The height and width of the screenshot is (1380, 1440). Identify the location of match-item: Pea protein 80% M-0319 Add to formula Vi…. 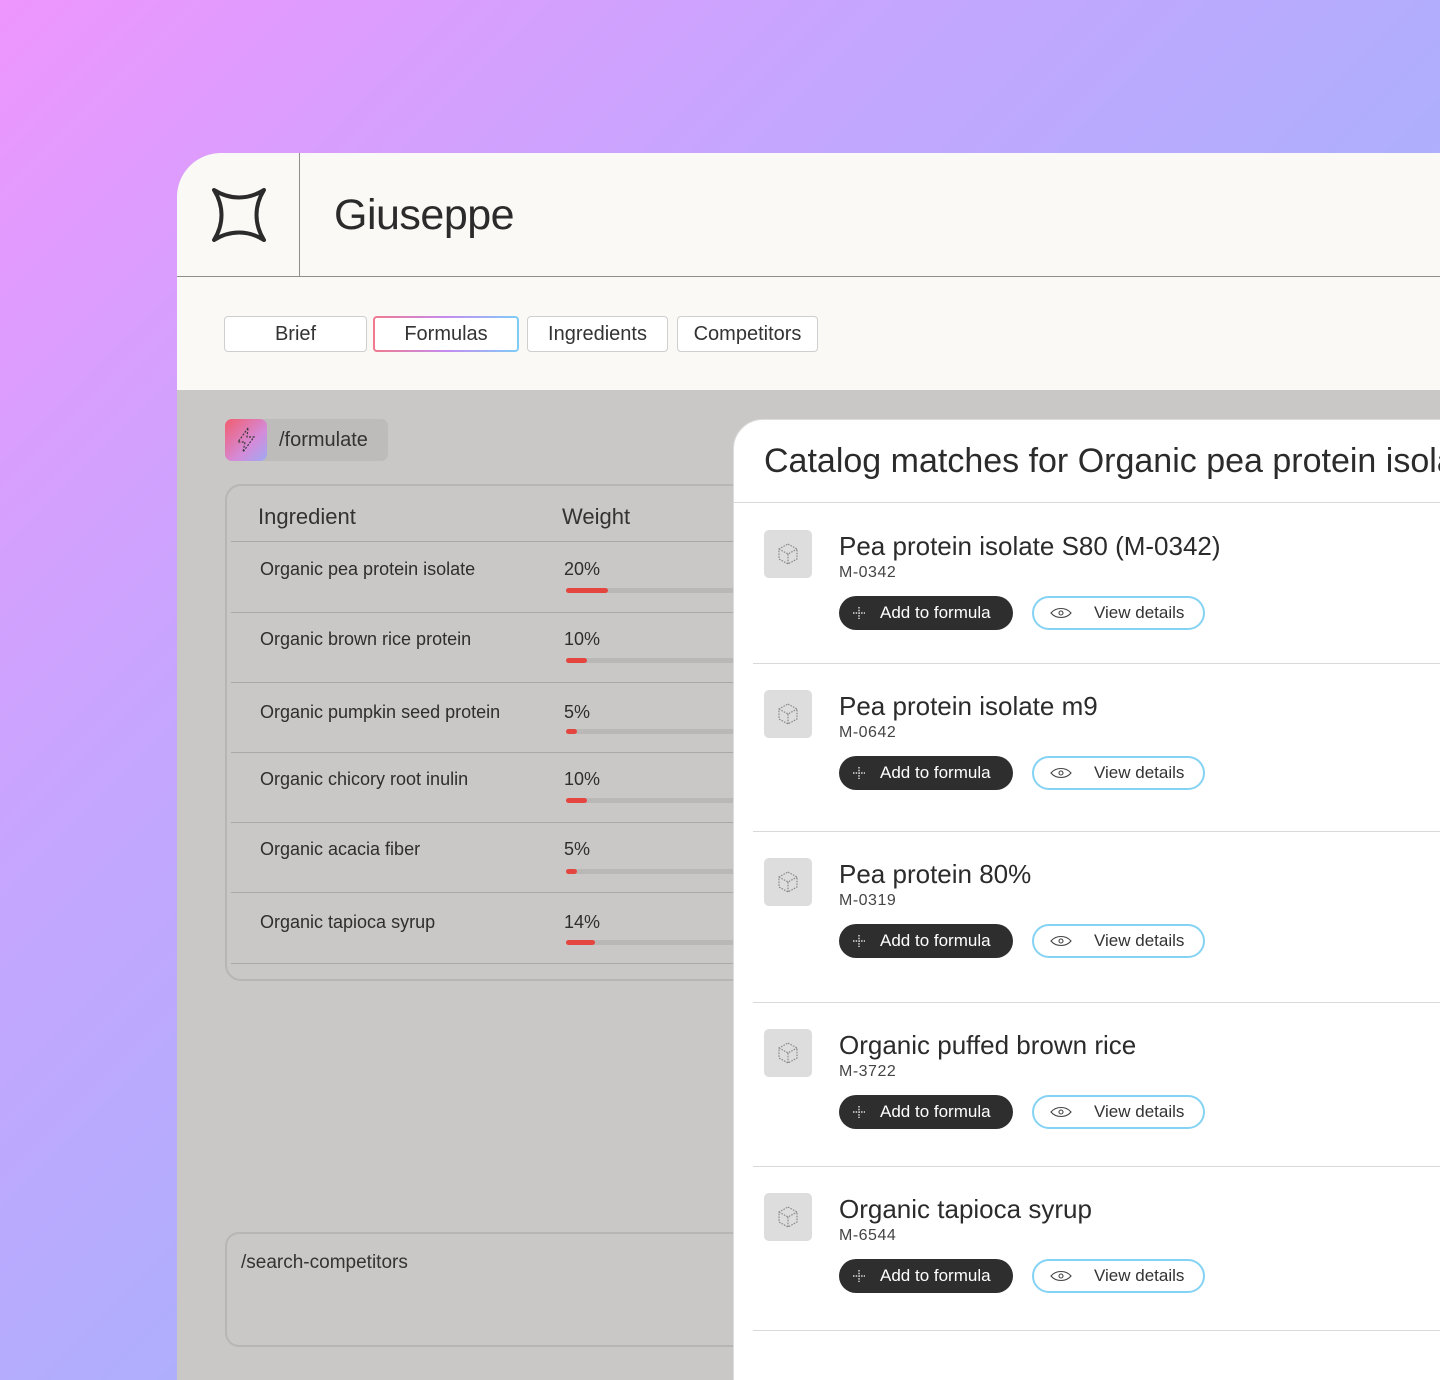
(1096, 917).